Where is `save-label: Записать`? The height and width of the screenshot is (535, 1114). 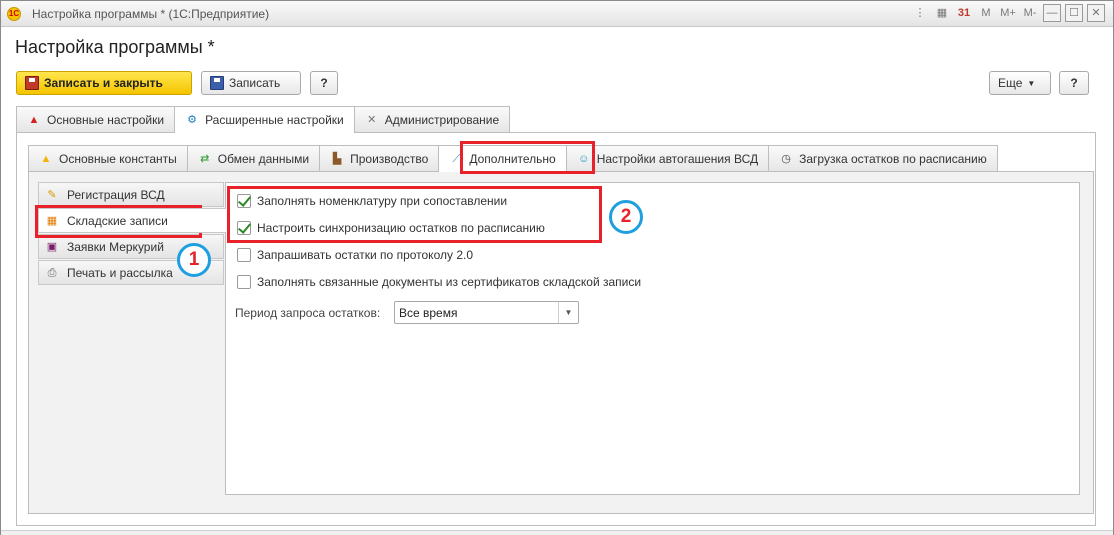 save-label: Записать is located at coordinates (255, 83).